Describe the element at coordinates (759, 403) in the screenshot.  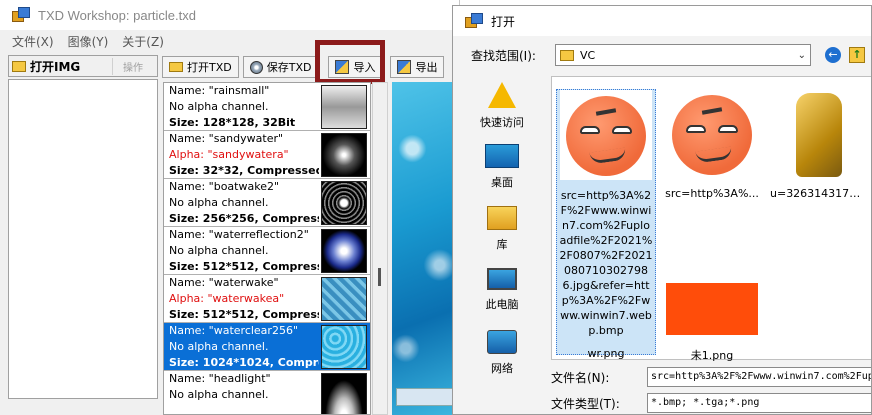
I see `filetype-select: *.bmp; *.tga;*.png` at that location.